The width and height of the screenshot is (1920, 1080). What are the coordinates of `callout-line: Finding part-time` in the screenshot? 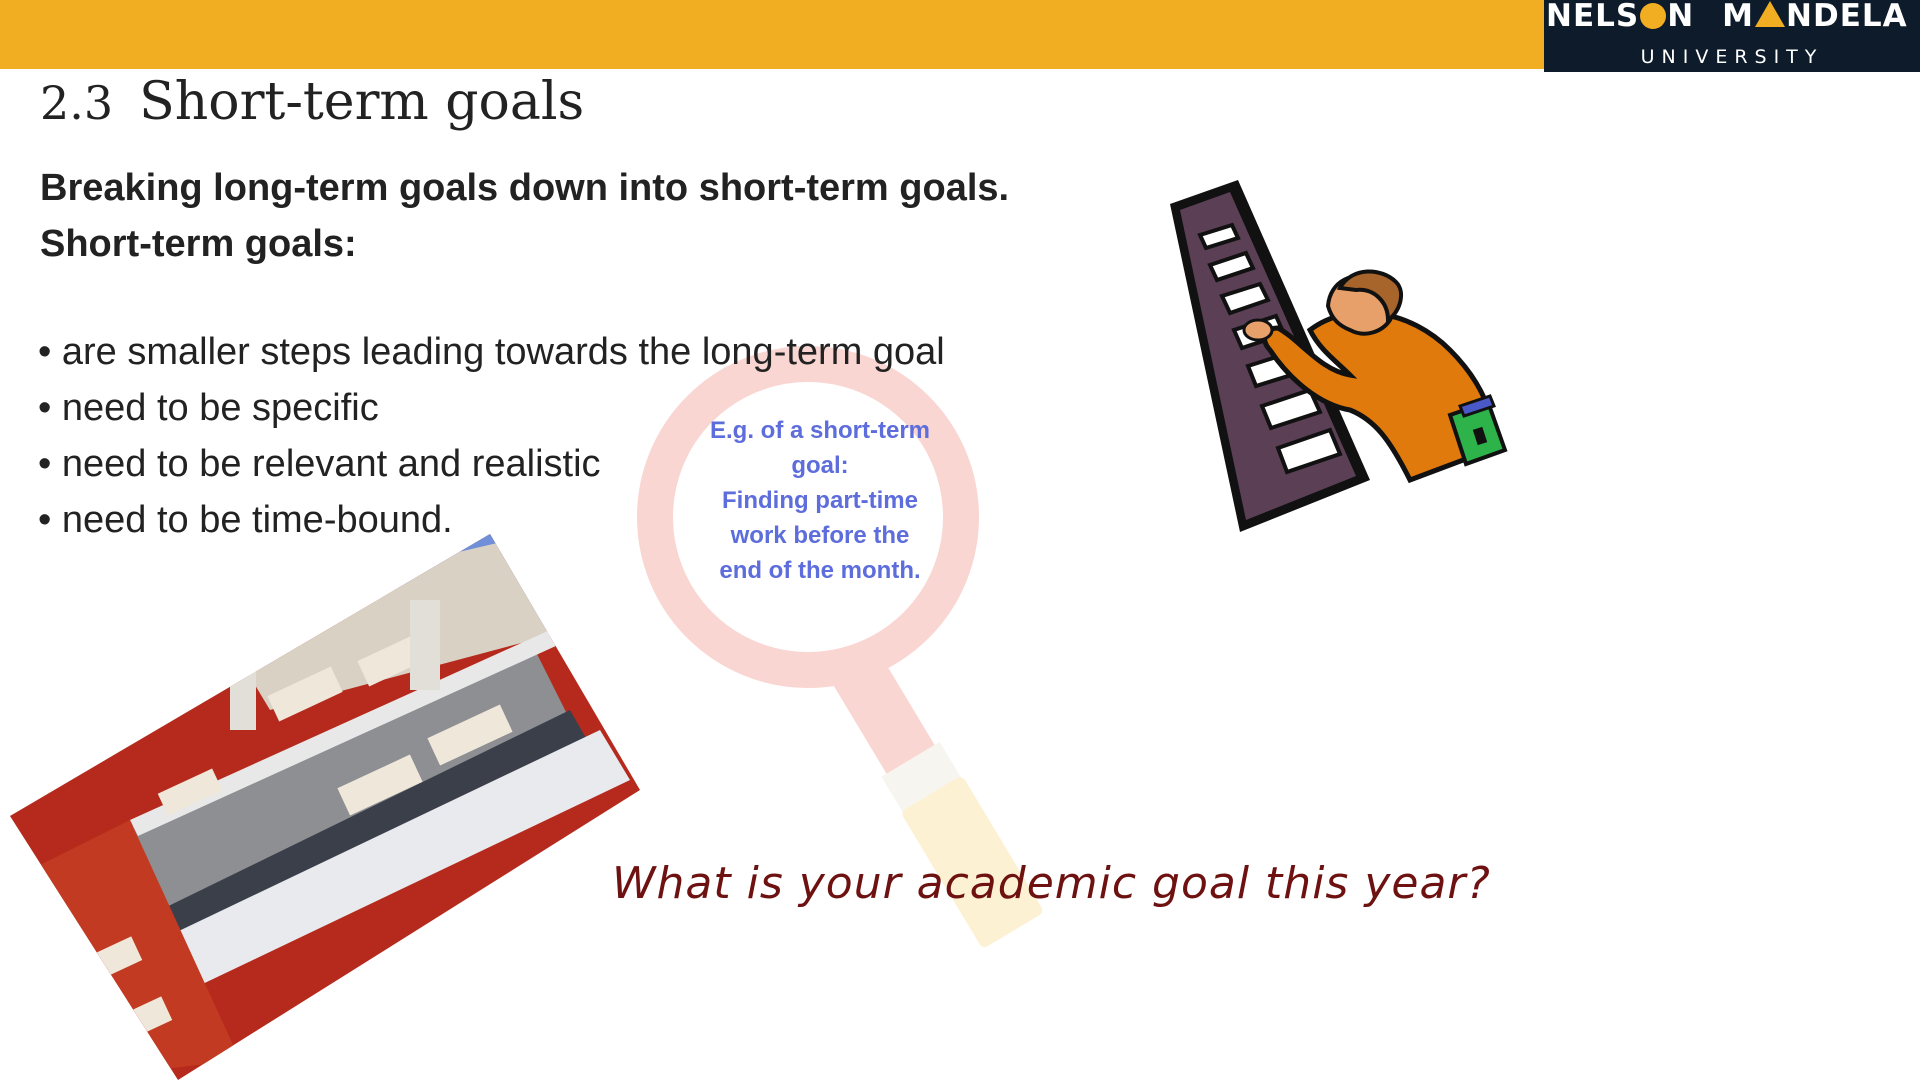 It's located at (820, 500).